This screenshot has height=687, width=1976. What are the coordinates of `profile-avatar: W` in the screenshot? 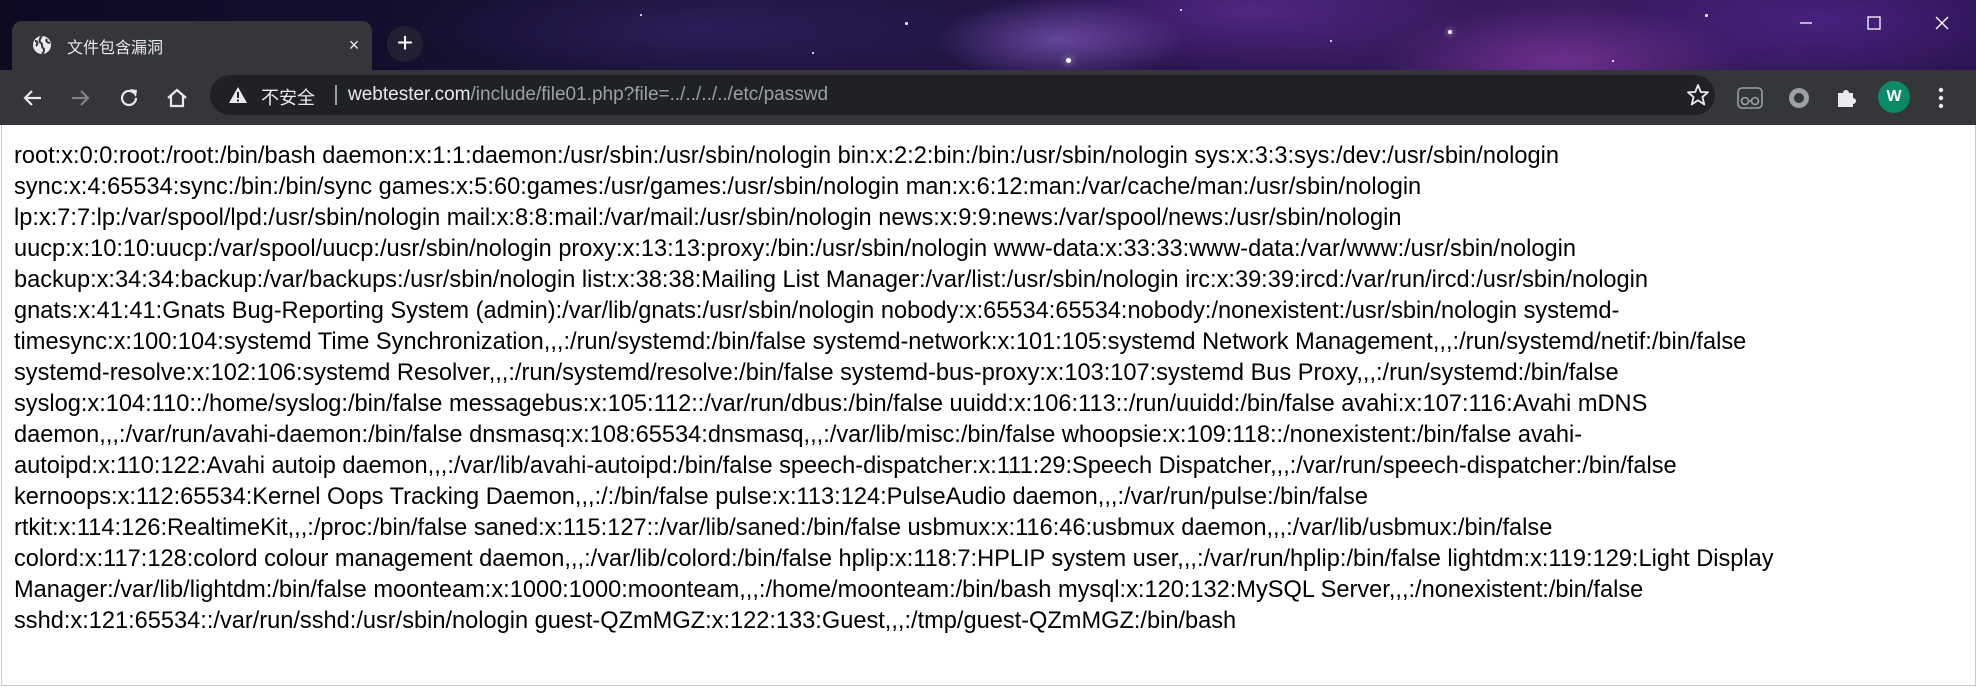 It's located at (1894, 97).